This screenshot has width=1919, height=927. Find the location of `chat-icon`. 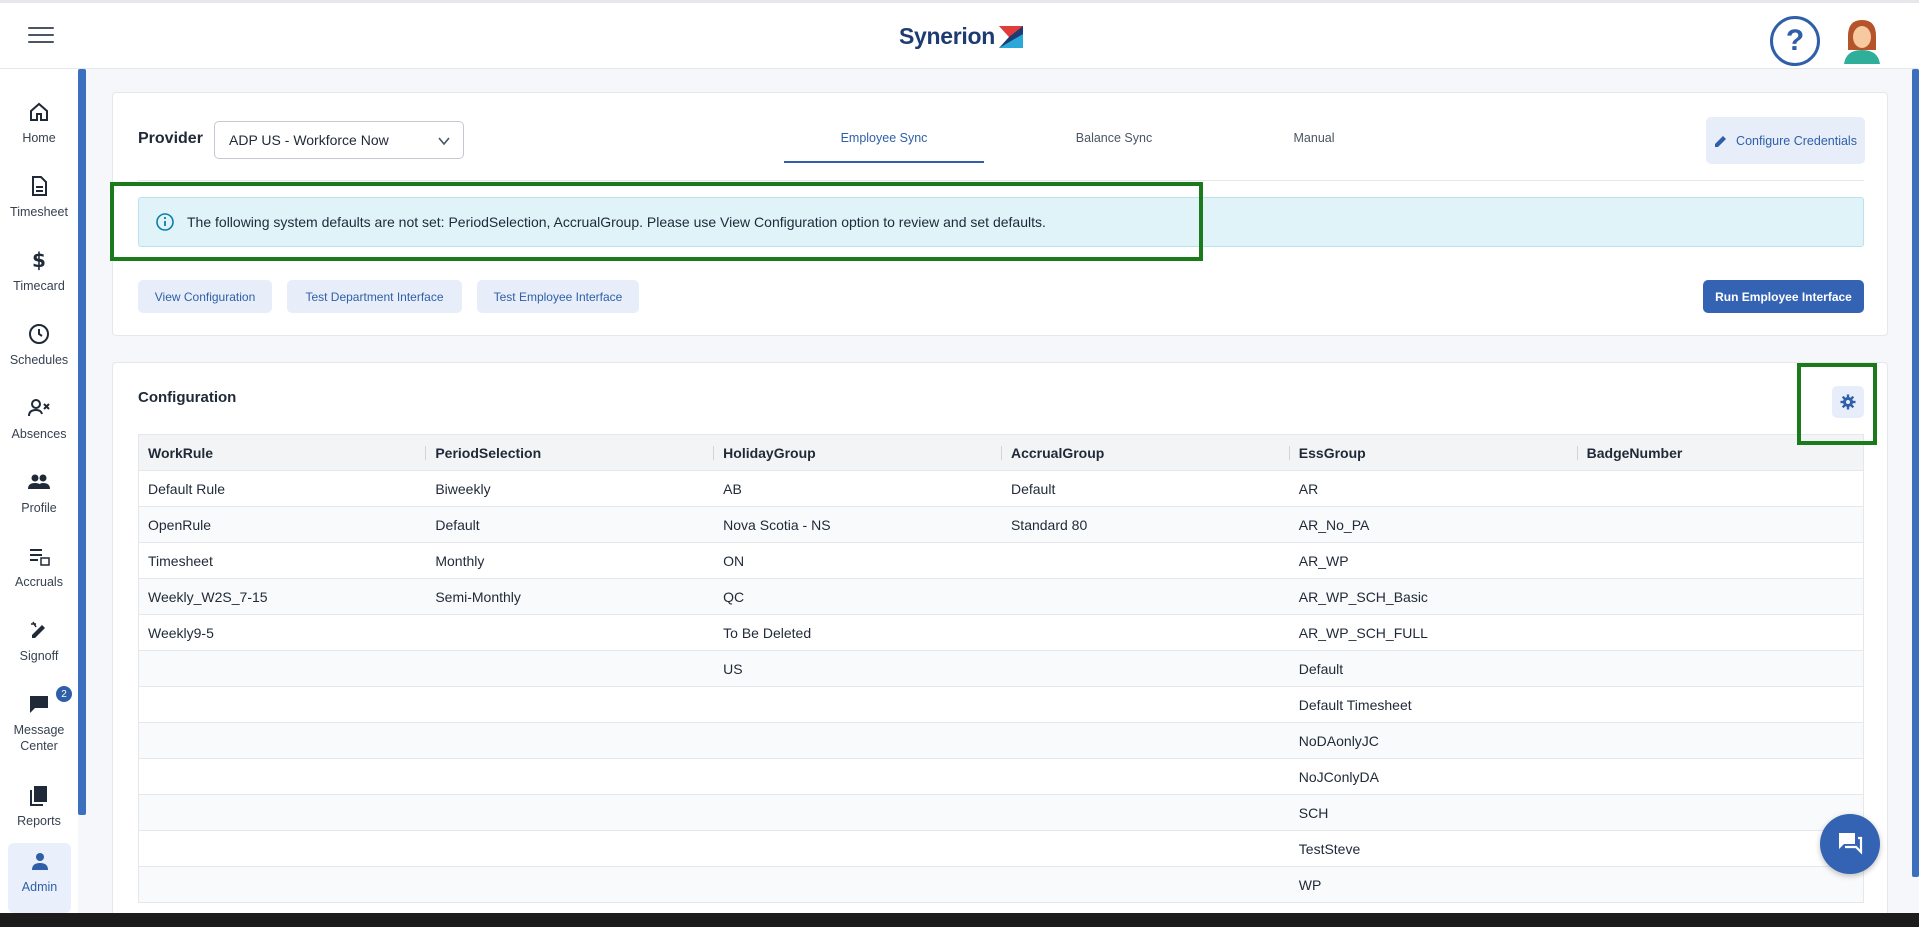

chat-icon is located at coordinates (1851, 844).